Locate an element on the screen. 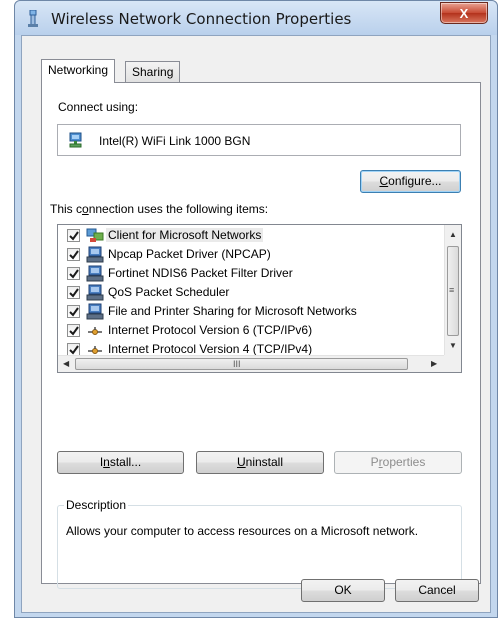 This screenshot has width=498, height=618. network-client-icon is located at coordinates (95, 235).